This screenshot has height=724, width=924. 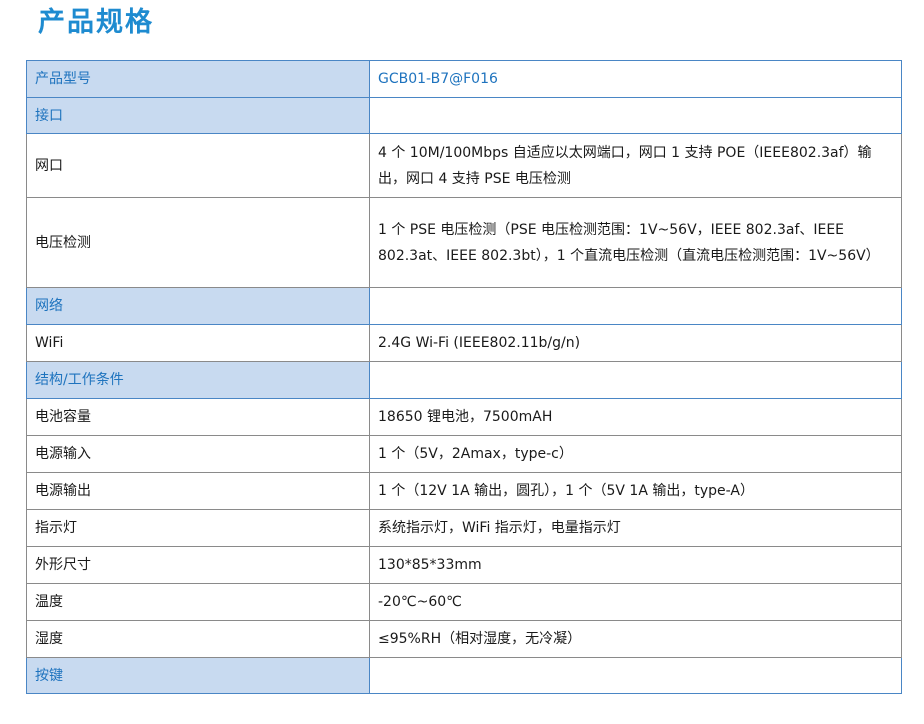 I want to click on row-value: 1 个（5V，2Amax，type-c）, so click(x=635, y=454).